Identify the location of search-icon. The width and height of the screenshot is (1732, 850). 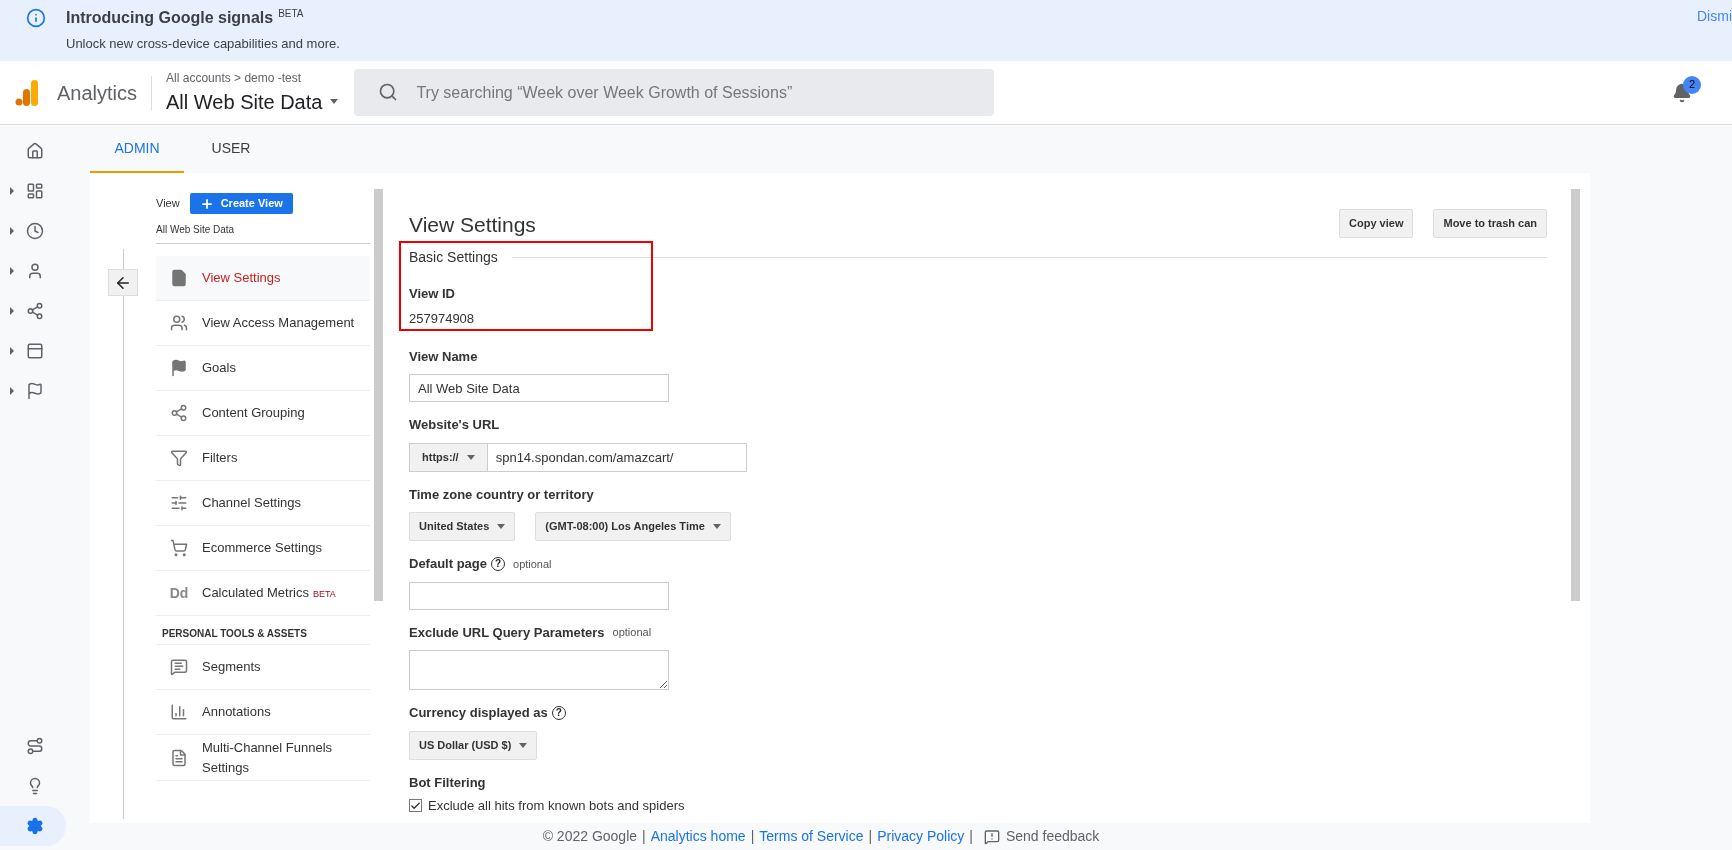
(388, 92).